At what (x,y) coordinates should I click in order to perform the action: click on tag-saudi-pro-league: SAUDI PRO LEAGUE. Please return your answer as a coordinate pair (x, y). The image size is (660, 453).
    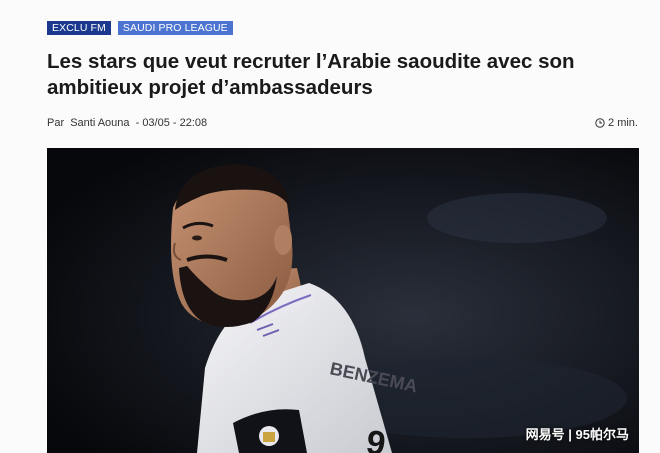
    Looking at the image, I should click on (175, 28).